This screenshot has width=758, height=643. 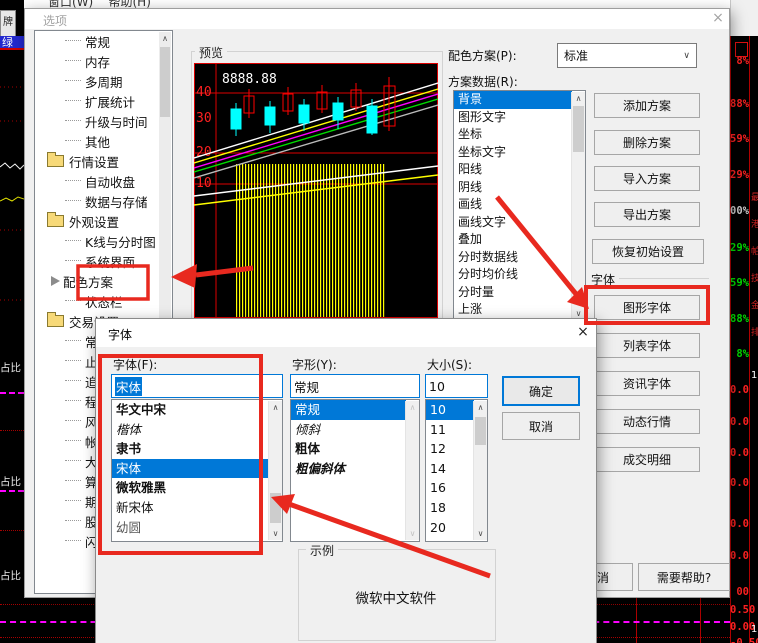 What do you see at coordinates (190, 410) in the screenshot?
I see `list-item: 华文中宋` at bounding box center [190, 410].